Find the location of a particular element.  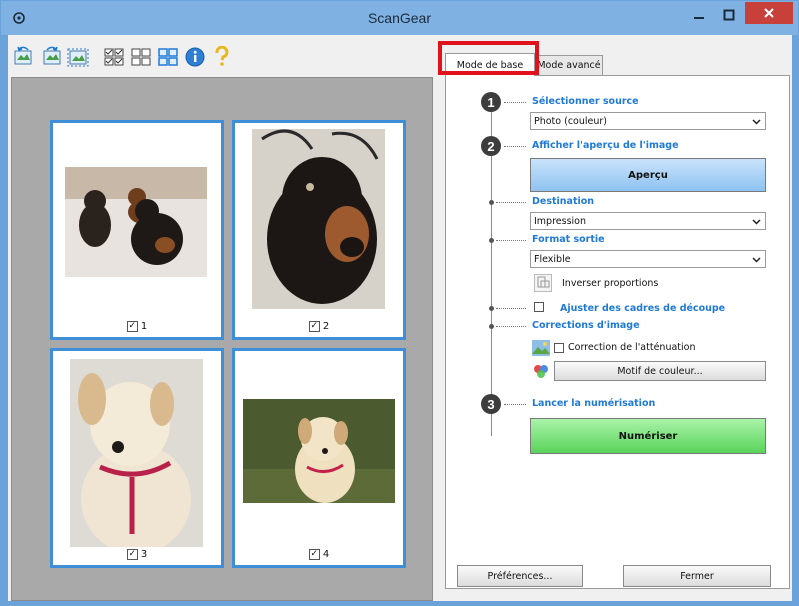

thumbnail-frame-4: ✓ 4 is located at coordinates (319, 458).